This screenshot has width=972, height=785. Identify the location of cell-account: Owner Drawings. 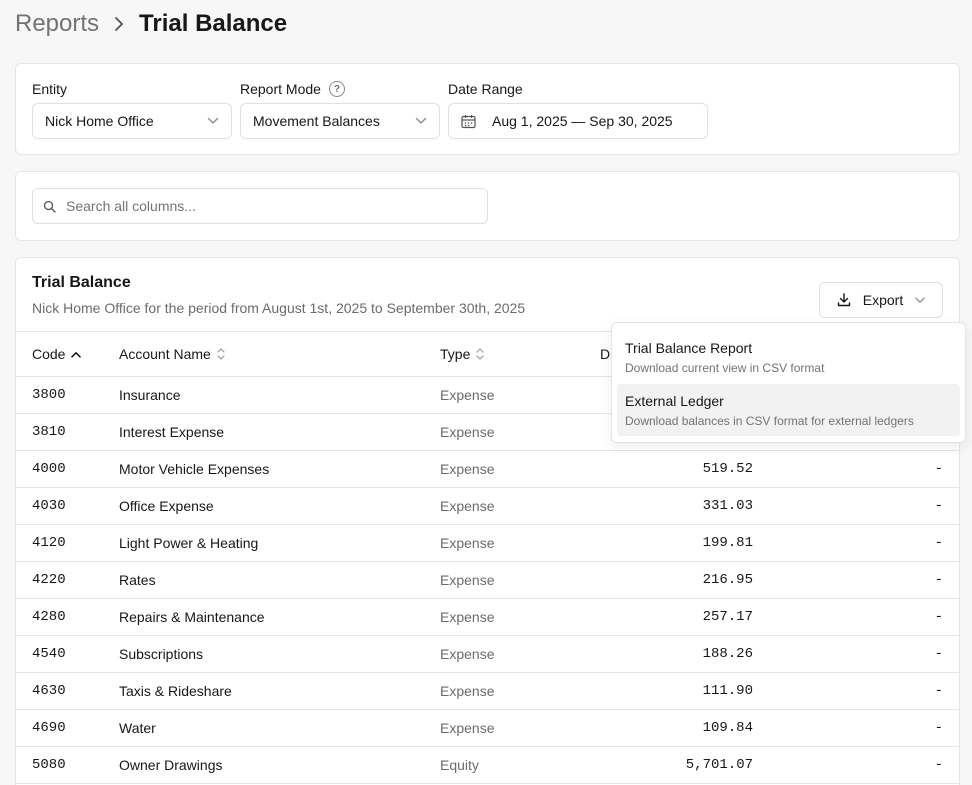
(171, 765).